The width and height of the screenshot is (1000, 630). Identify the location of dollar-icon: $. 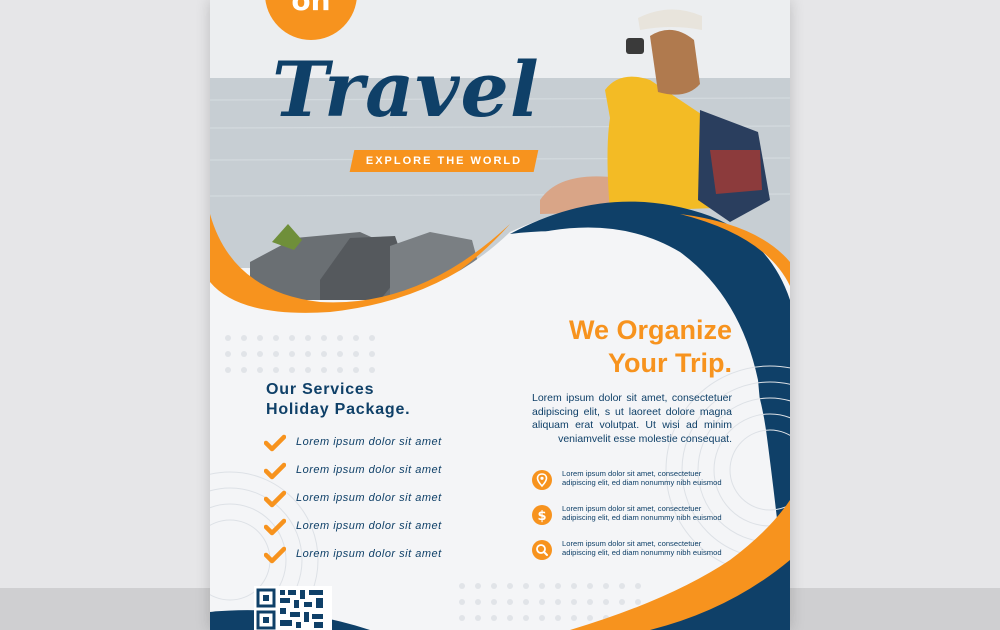
(542, 515).